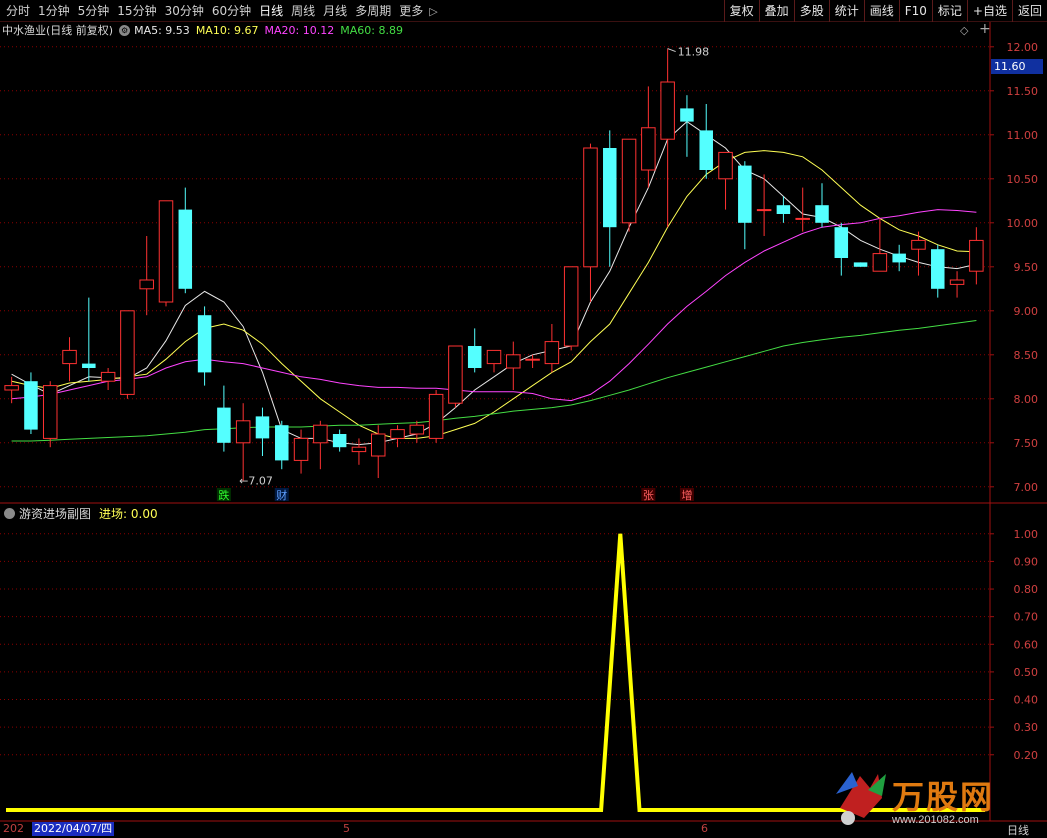 The width and height of the screenshot is (1047, 838). Describe the element at coordinates (256, 481) in the screenshot. I see `low-label: ←7.07` at that location.